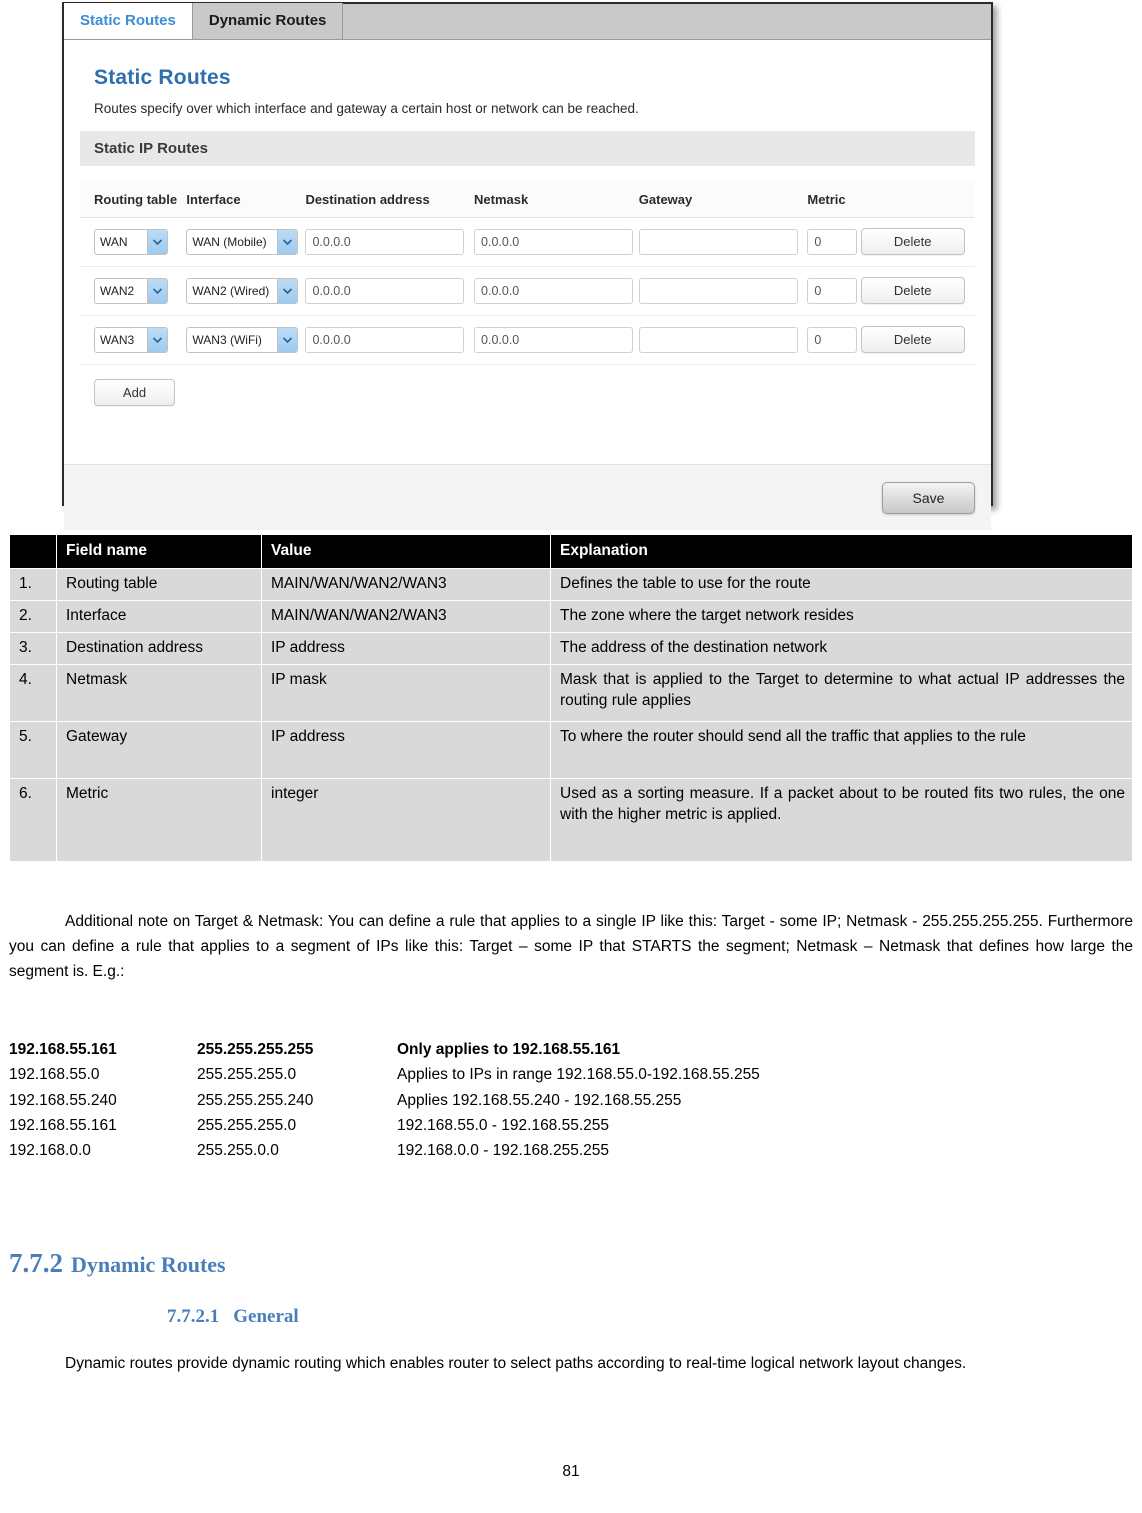  I want to click on tab-dynamic-routes-label: Dynamic Routes, so click(267, 20).